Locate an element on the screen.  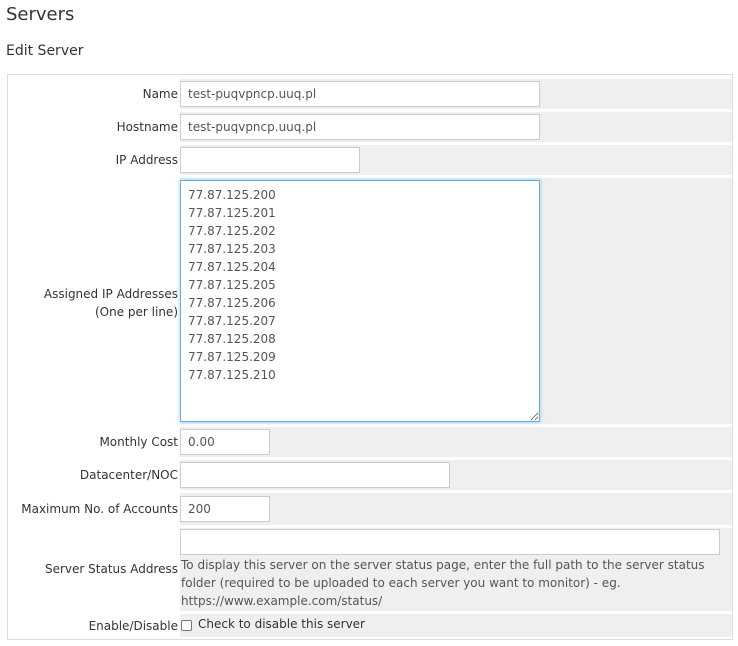
disable-server-checkbox is located at coordinates (186, 625).